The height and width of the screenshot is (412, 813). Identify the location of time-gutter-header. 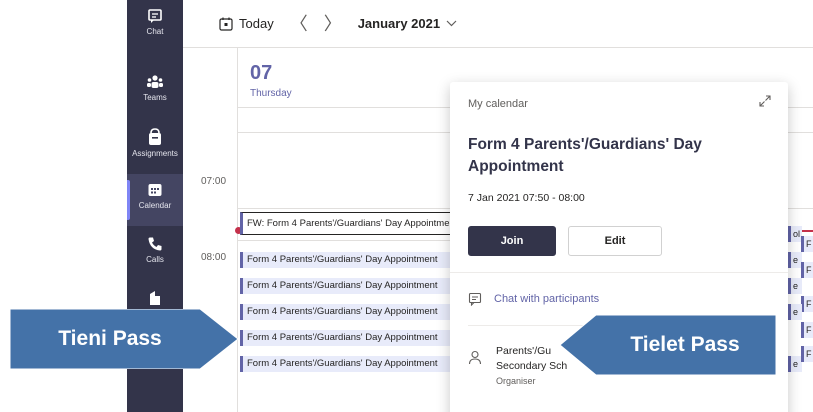
(210, 78).